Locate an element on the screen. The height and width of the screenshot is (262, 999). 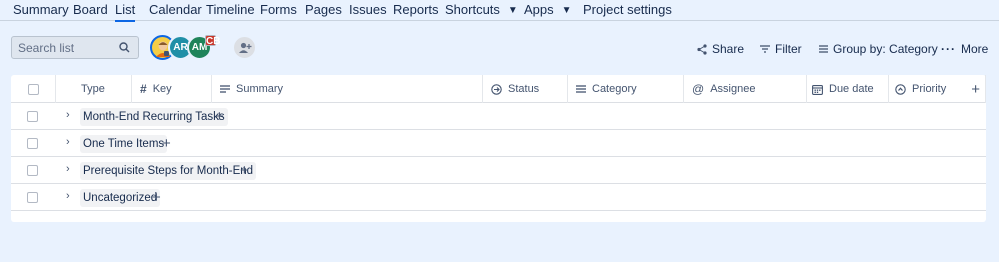
share-button: Share is located at coordinates (720, 49).